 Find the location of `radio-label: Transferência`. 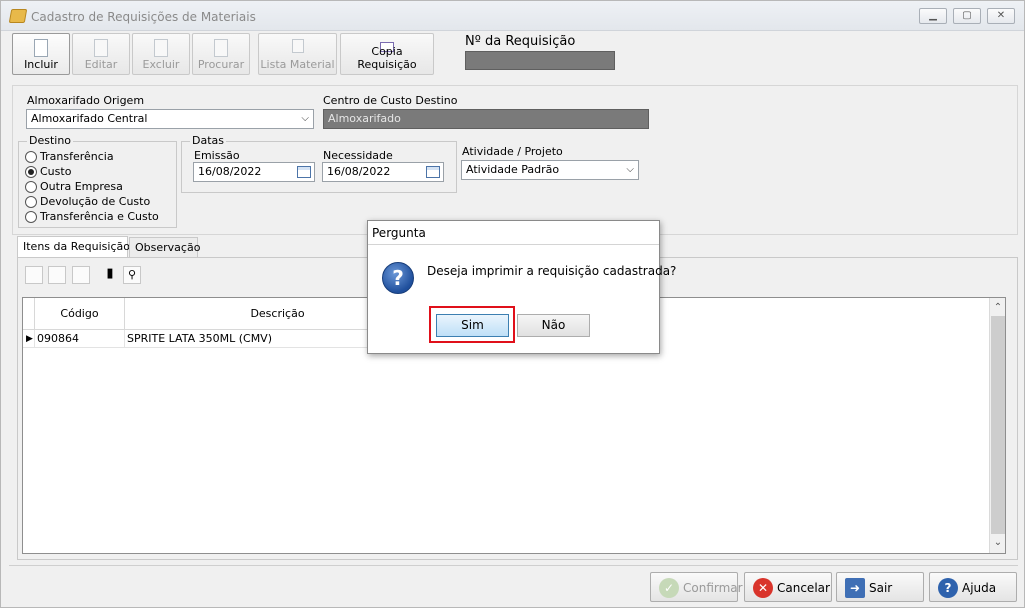

radio-label: Transferência is located at coordinates (77, 156).